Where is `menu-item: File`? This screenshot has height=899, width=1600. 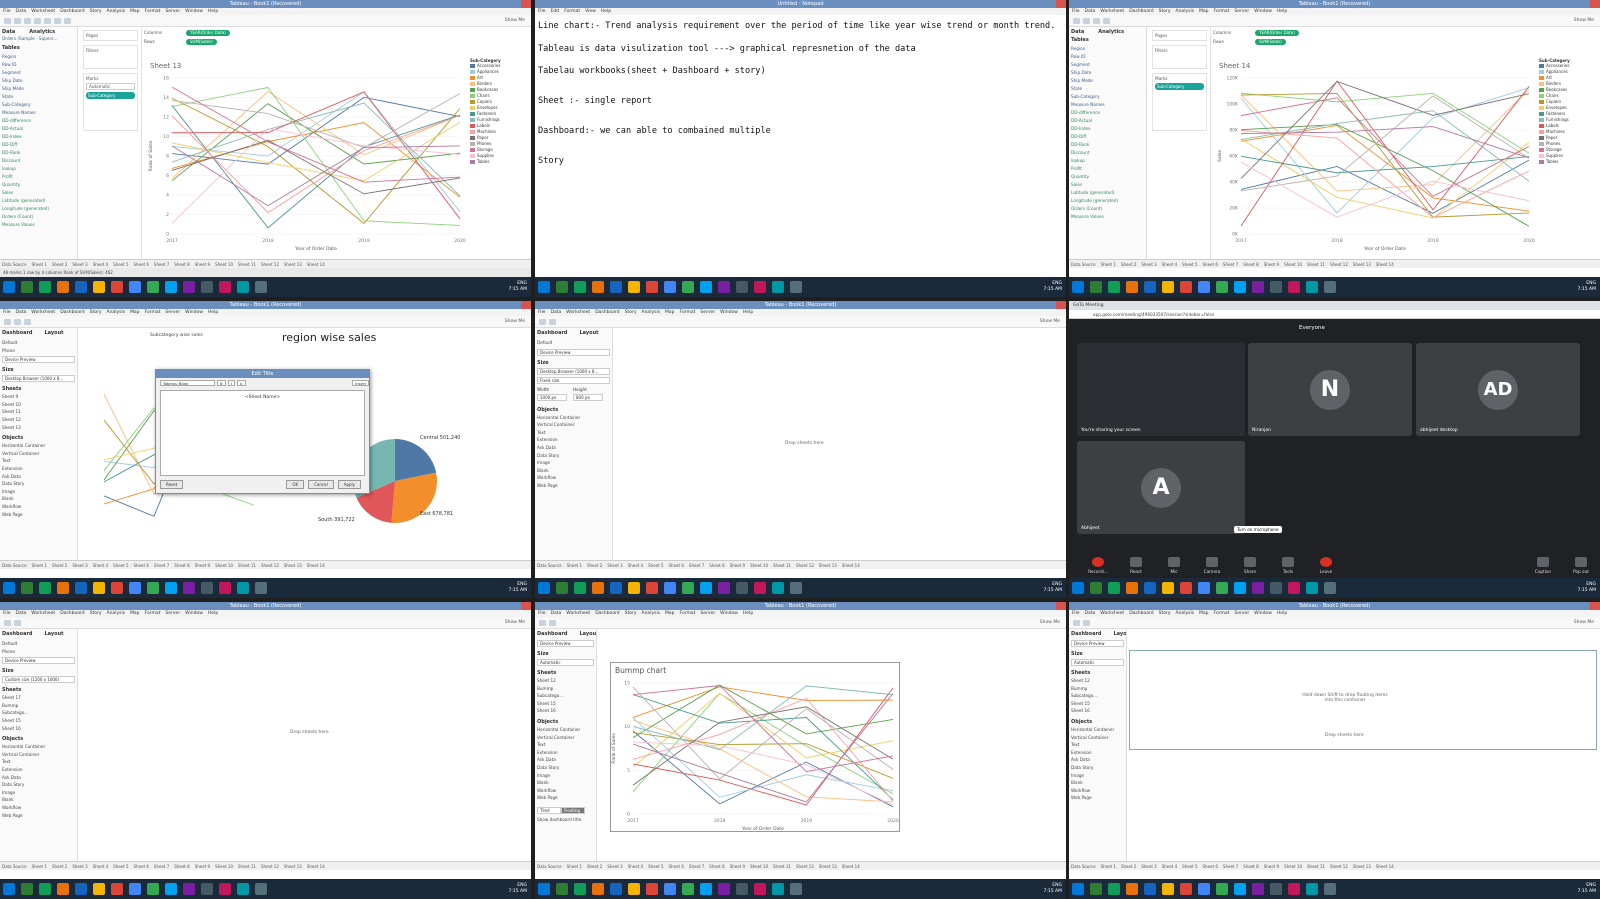
menu-item: File is located at coordinates (7, 312).